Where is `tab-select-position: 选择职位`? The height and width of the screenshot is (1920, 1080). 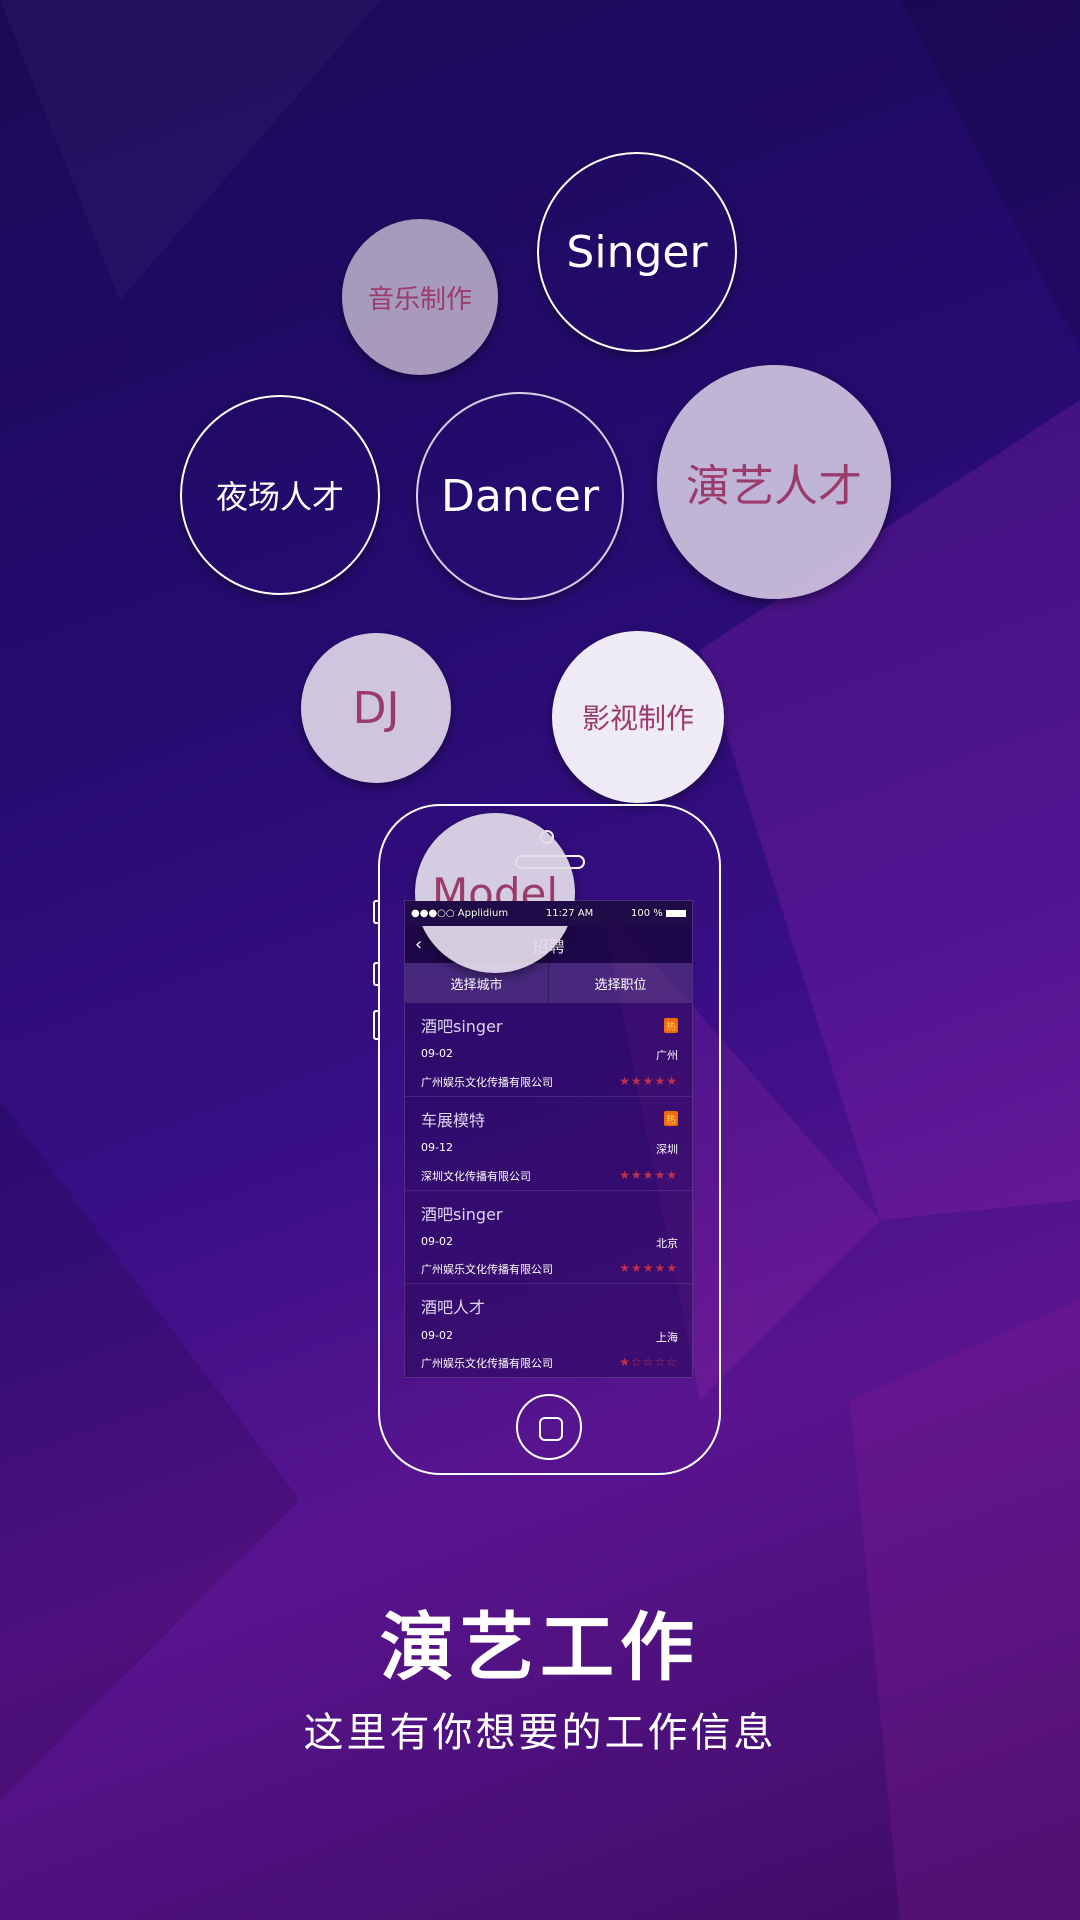 tab-select-position: 选择职位 is located at coordinates (620, 983).